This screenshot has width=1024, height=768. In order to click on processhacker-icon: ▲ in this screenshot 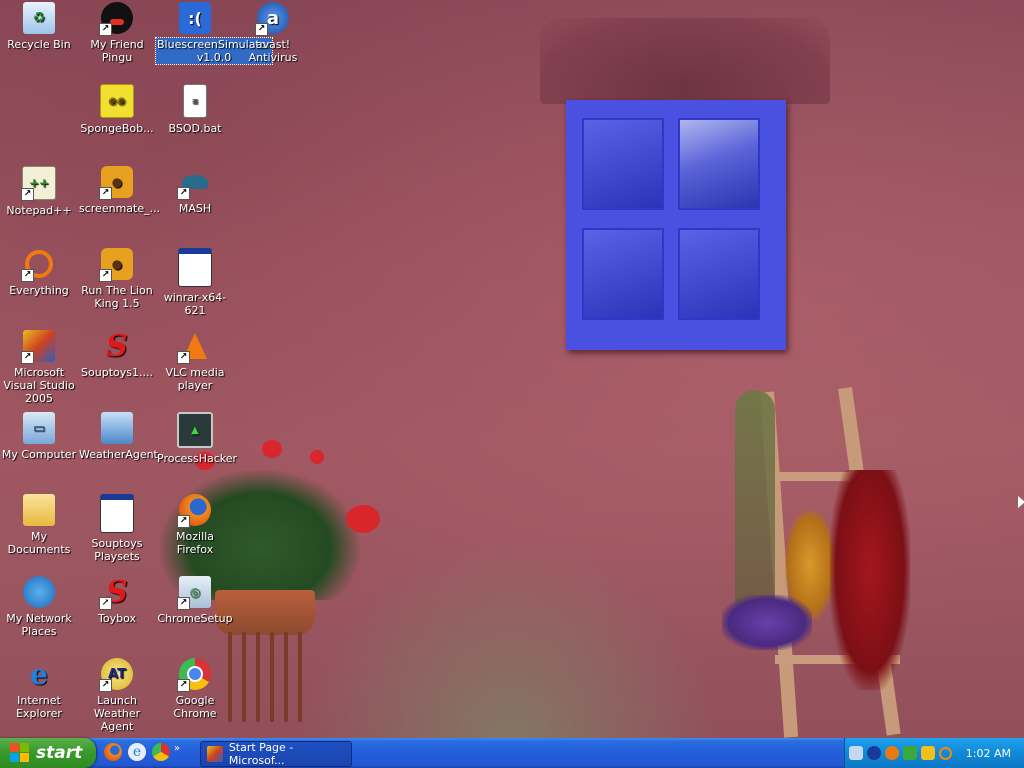, I will do `click(195, 430)`.